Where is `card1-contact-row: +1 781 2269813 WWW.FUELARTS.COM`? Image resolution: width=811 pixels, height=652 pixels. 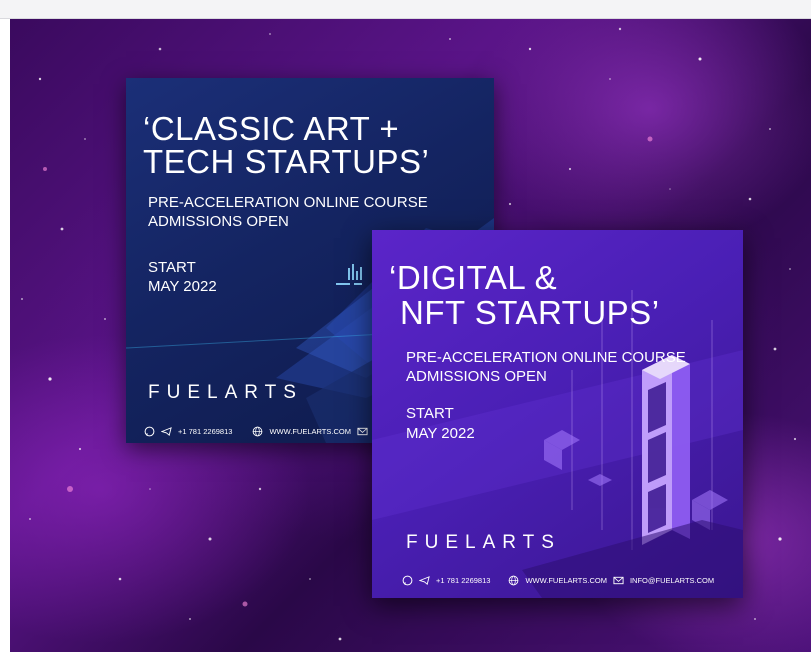 card1-contact-row: +1 781 2269813 WWW.FUELARTS.COM is located at coordinates (256, 431).